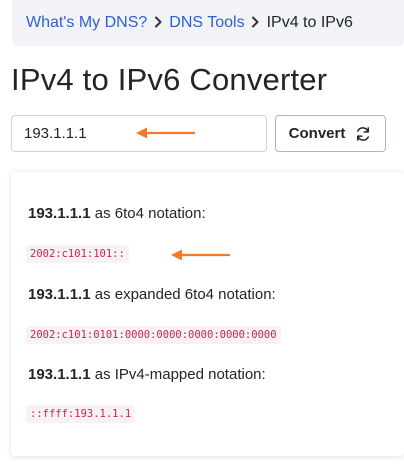  What do you see at coordinates (81, 414) in the screenshot?
I see `result-ipv4-mapped-code: ::ffff:193.1.1.1` at bounding box center [81, 414].